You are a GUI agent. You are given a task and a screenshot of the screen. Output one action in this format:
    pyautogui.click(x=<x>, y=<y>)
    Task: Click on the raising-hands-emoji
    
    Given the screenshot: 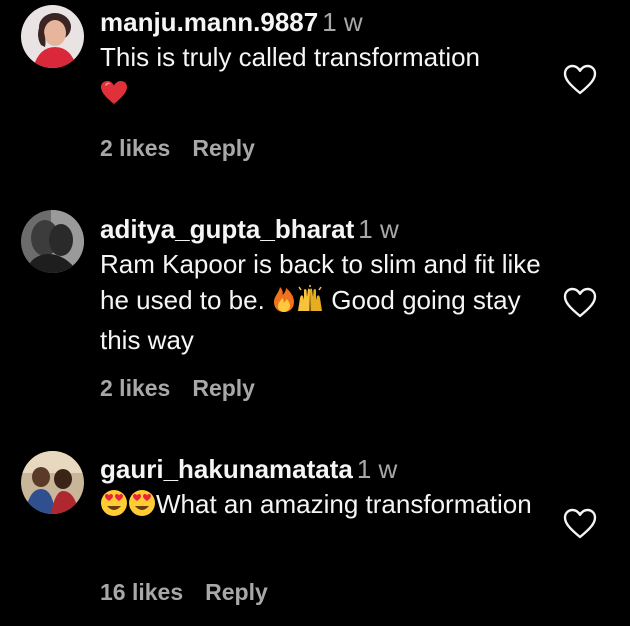 What is the action you would take?
    pyautogui.click(x=310, y=303)
    